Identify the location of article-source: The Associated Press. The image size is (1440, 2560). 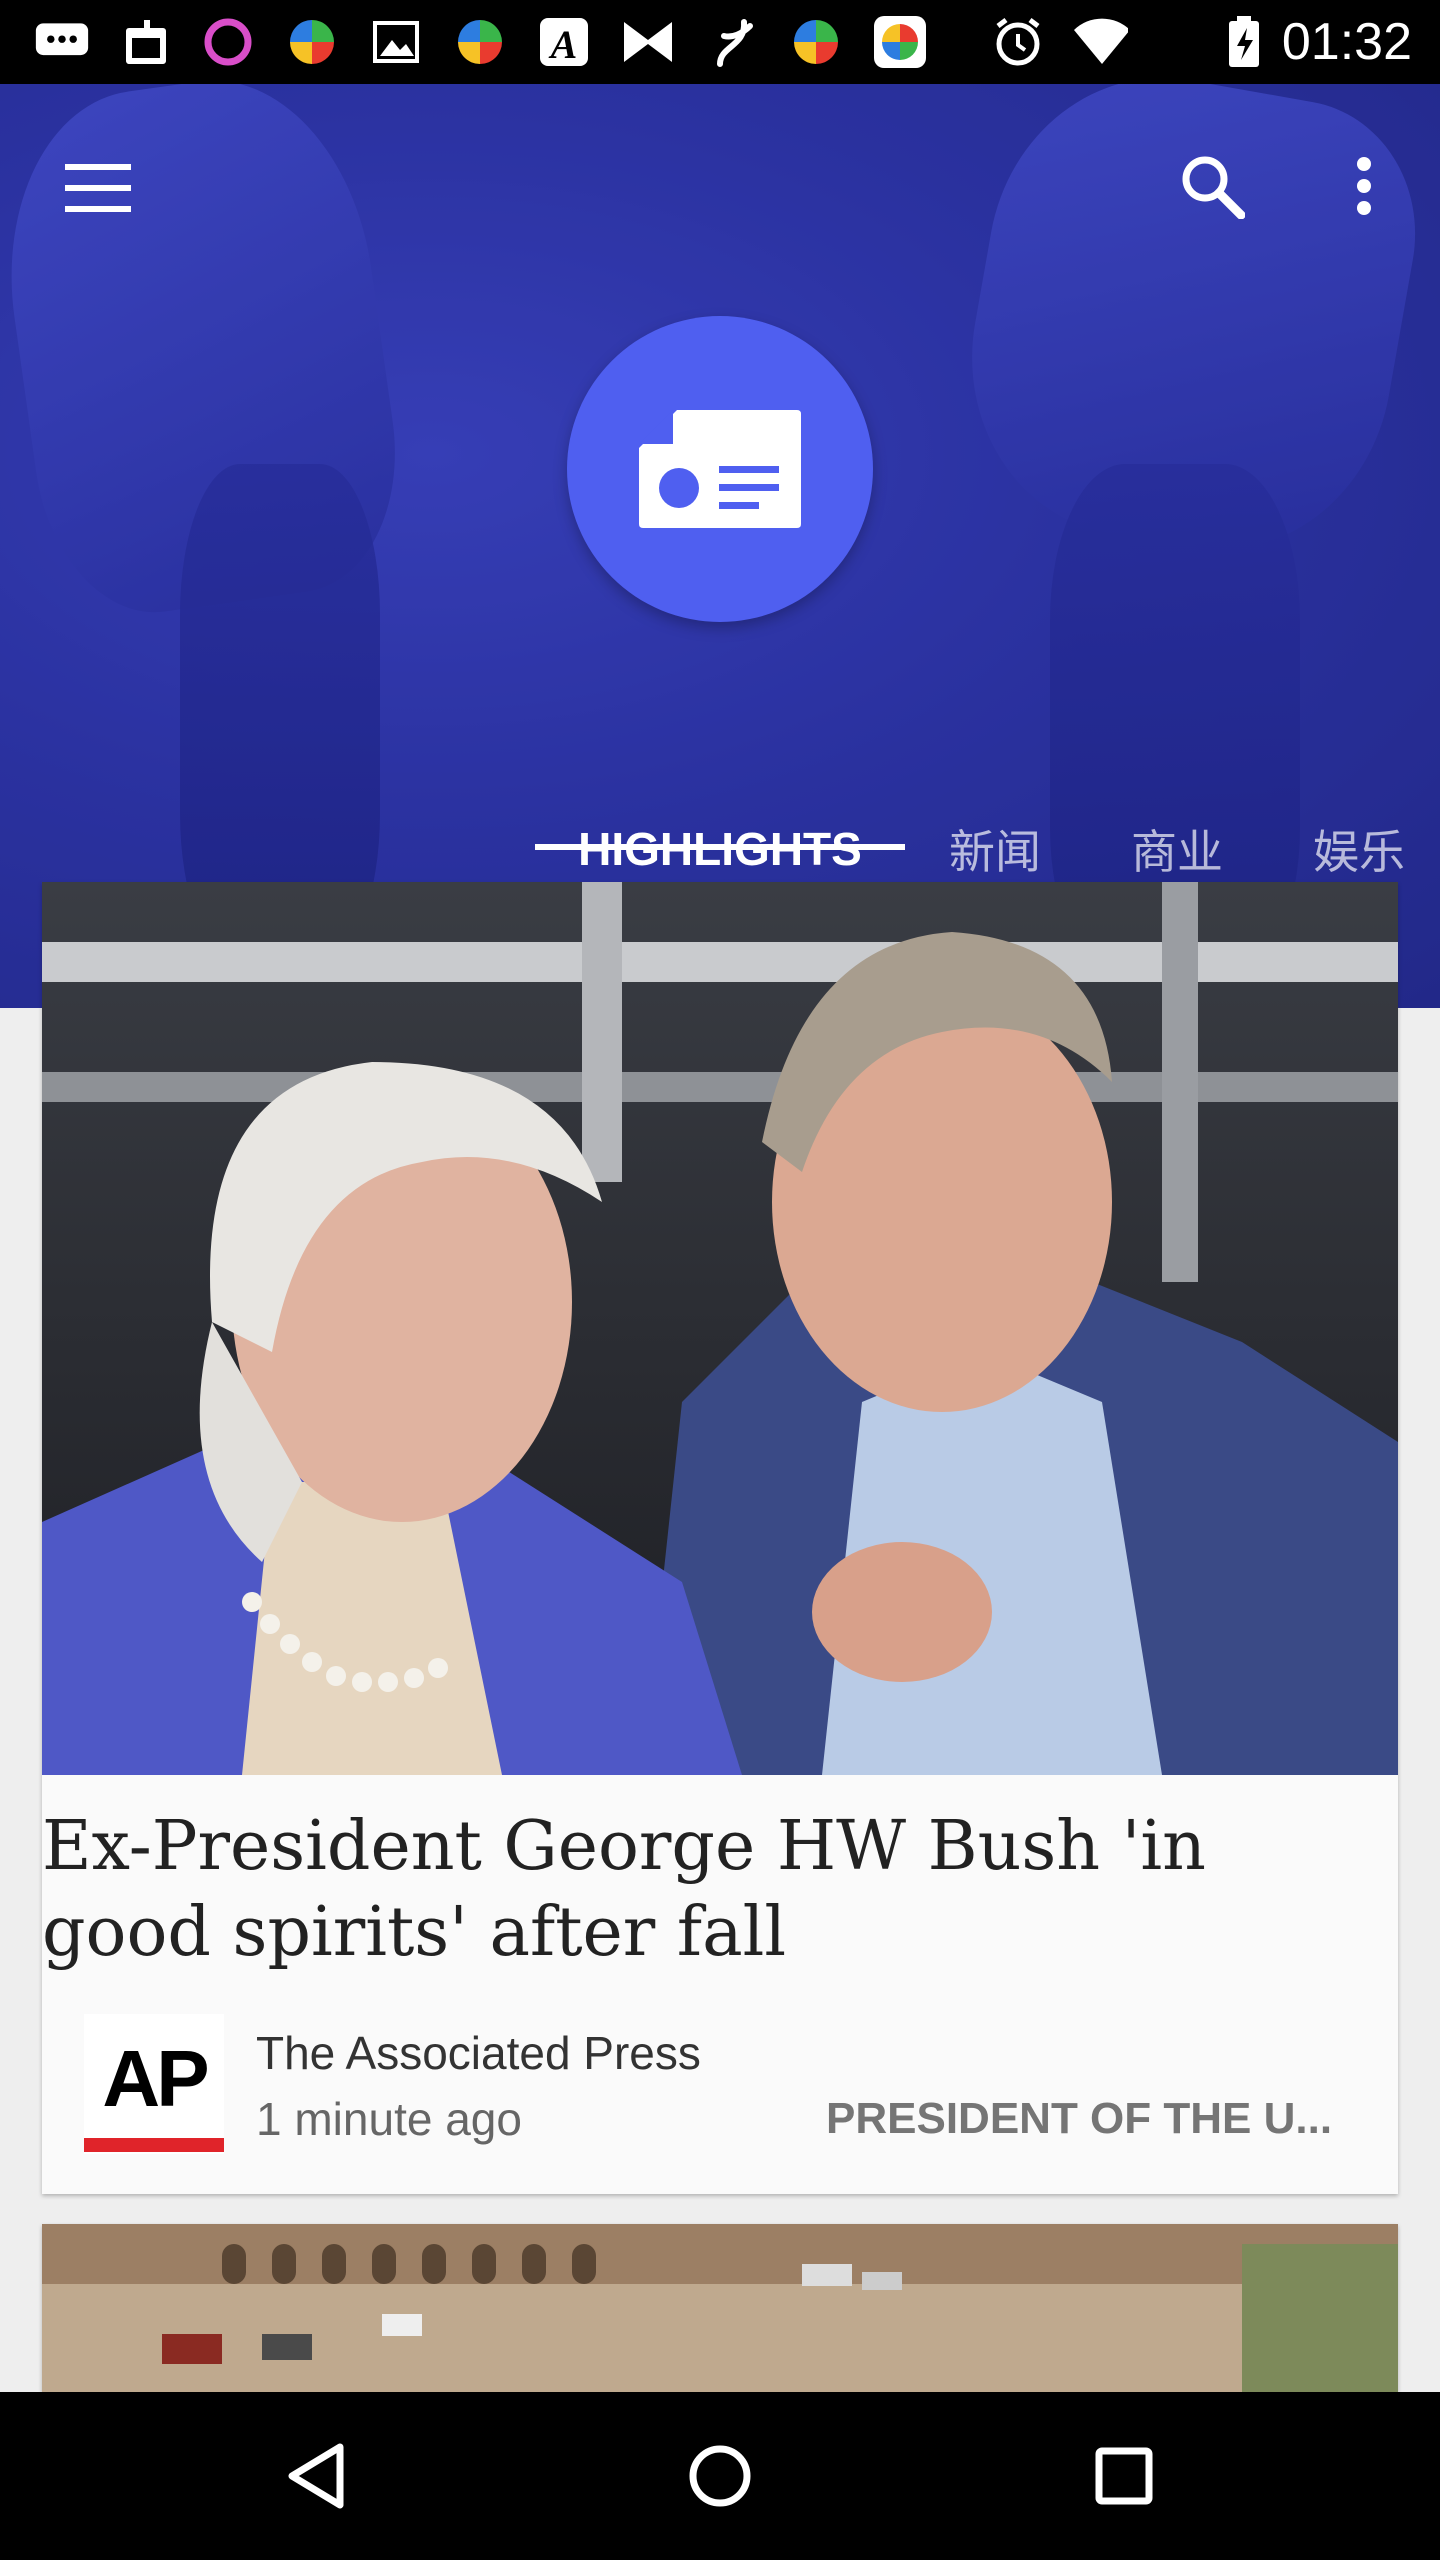
(478, 2053).